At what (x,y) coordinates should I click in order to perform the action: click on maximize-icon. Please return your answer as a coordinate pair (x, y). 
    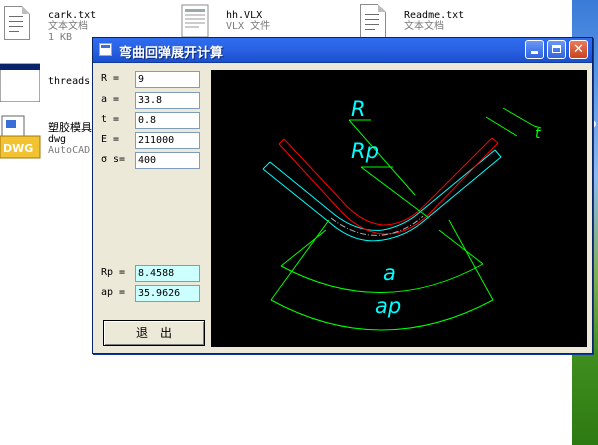
    Looking at the image, I should click on (556, 49).